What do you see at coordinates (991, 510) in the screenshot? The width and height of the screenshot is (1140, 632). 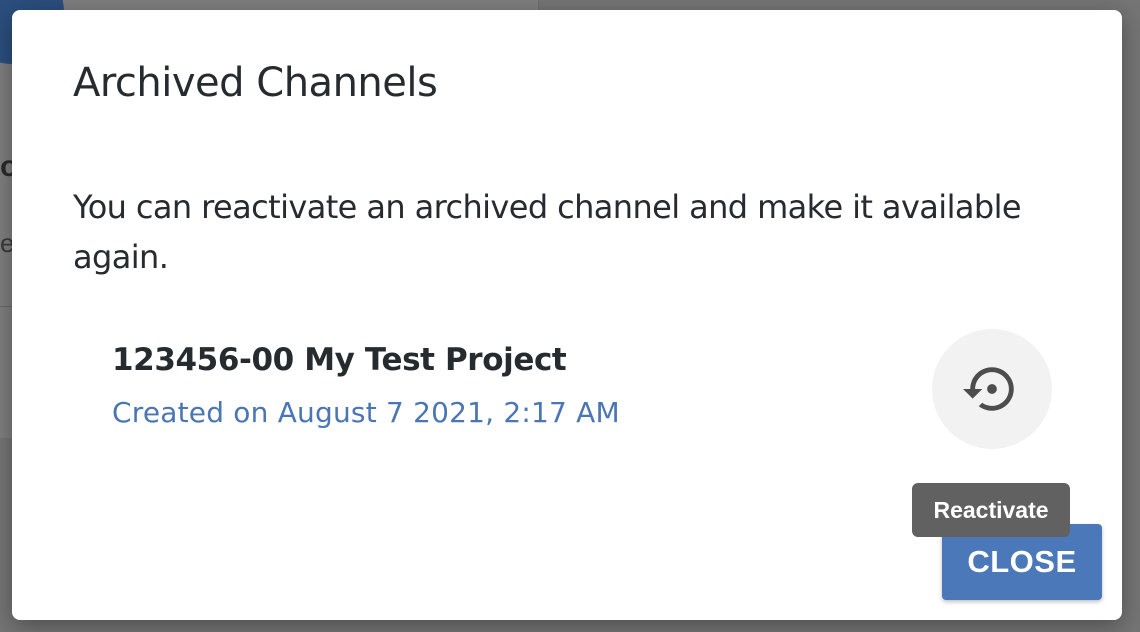 I see `reactivate-tooltip: Reactivate` at bounding box center [991, 510].